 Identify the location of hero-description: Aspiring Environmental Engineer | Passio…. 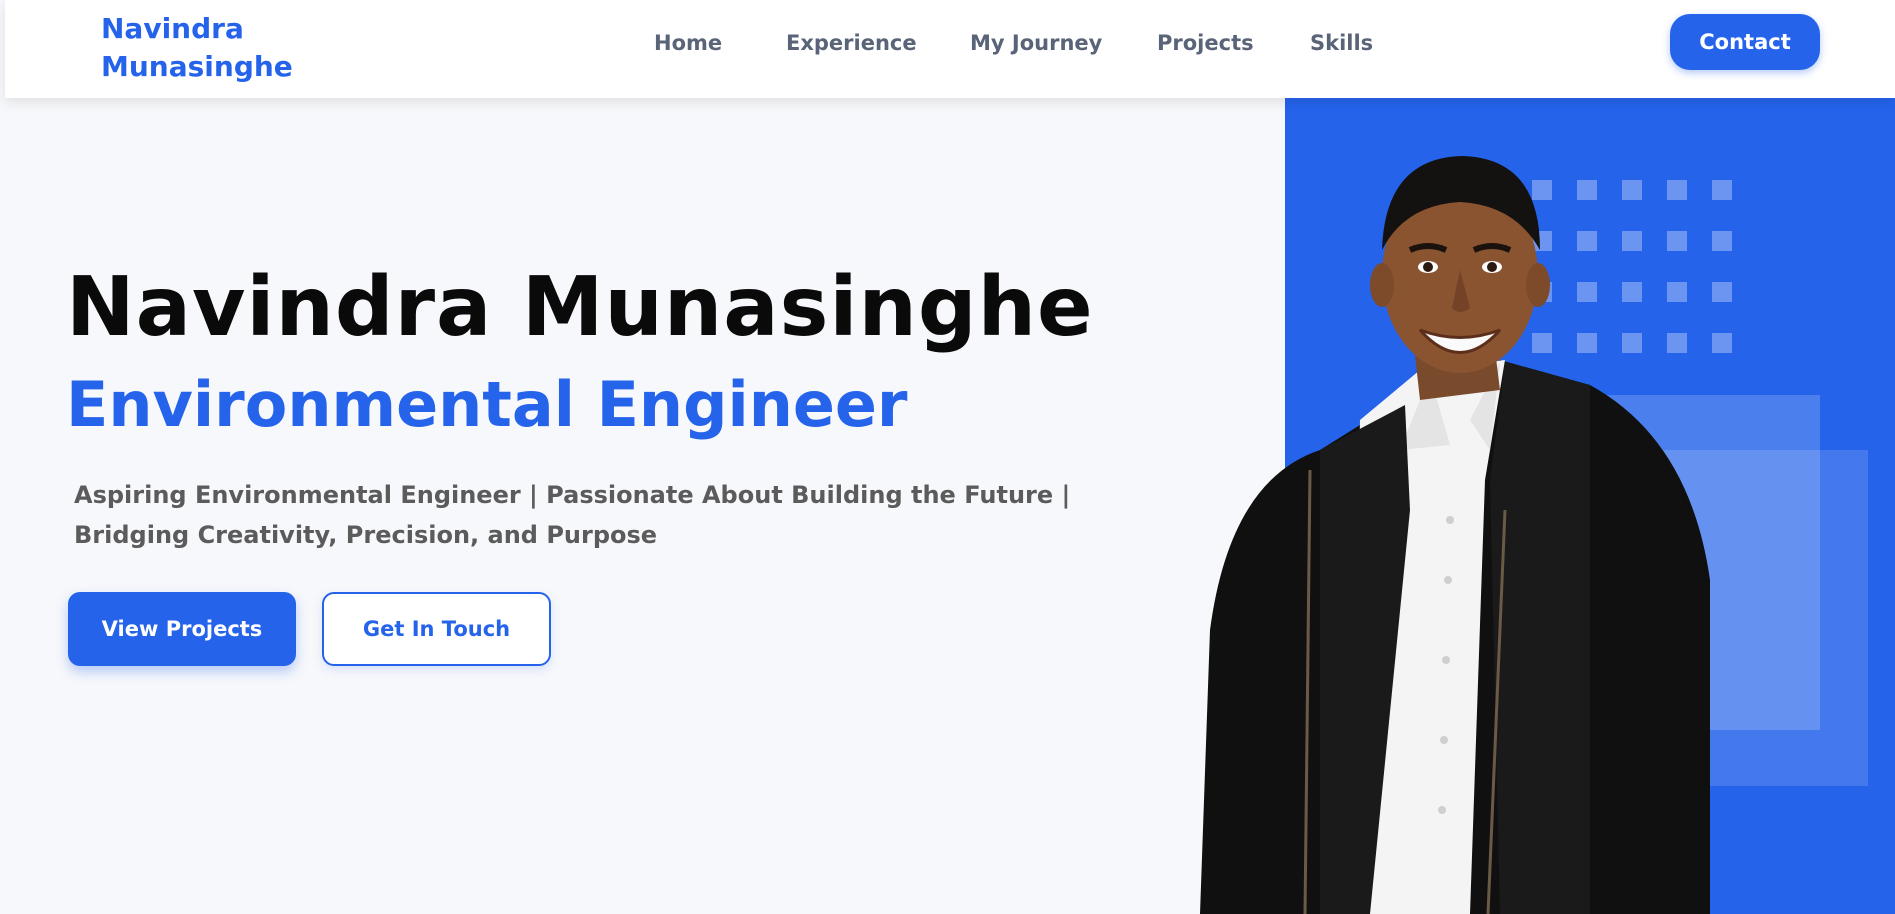
(574, 515).